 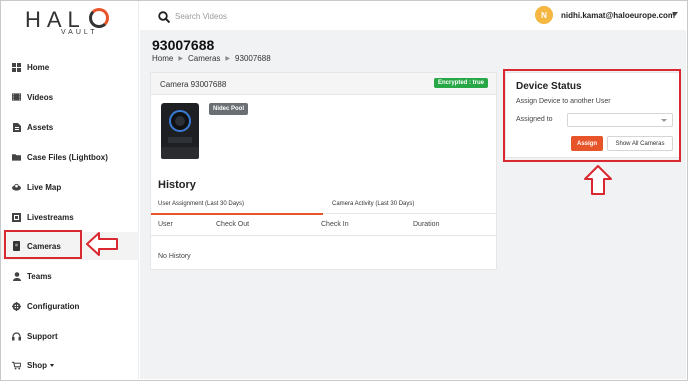 I want to click on logo-ring-icon, so click(x=99, y=18).